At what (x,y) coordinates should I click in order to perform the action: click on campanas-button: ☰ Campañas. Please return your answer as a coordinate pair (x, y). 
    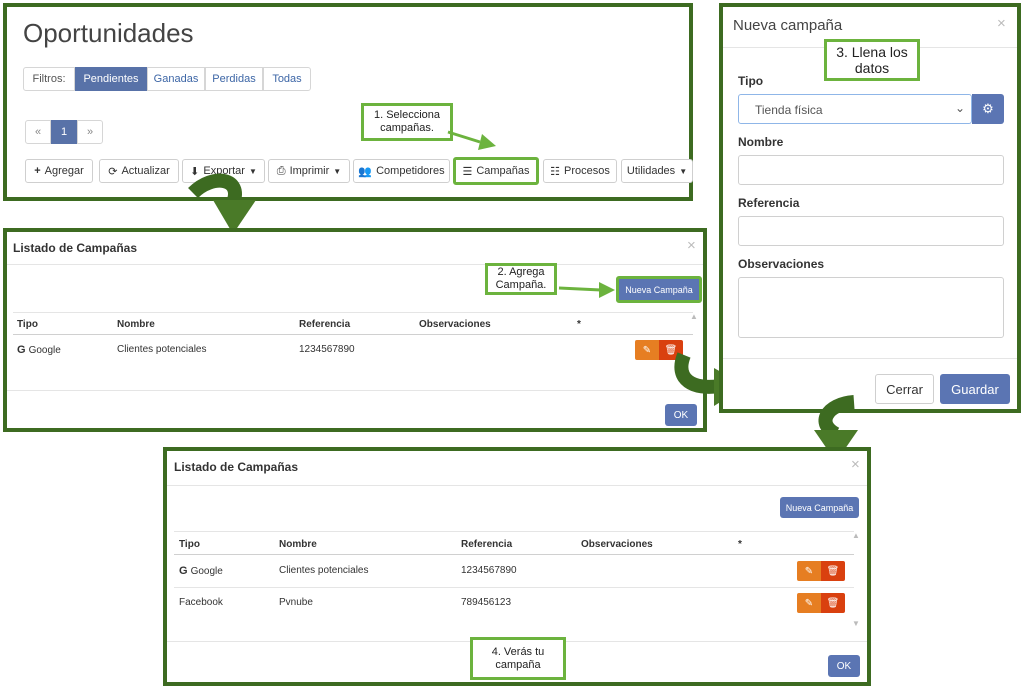
    Looking at the image, I should click on (496, 171).